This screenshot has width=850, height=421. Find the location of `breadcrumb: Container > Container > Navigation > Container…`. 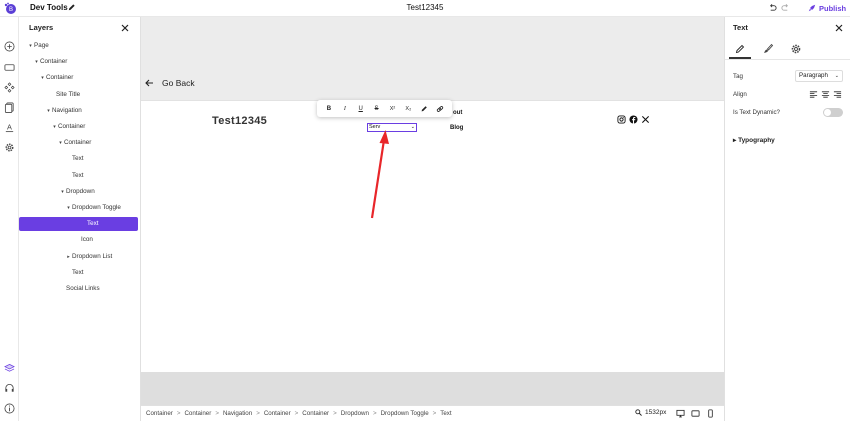

breadcrumb: Container > Container > Navigation > Container… is located at coordinates (432, 413).